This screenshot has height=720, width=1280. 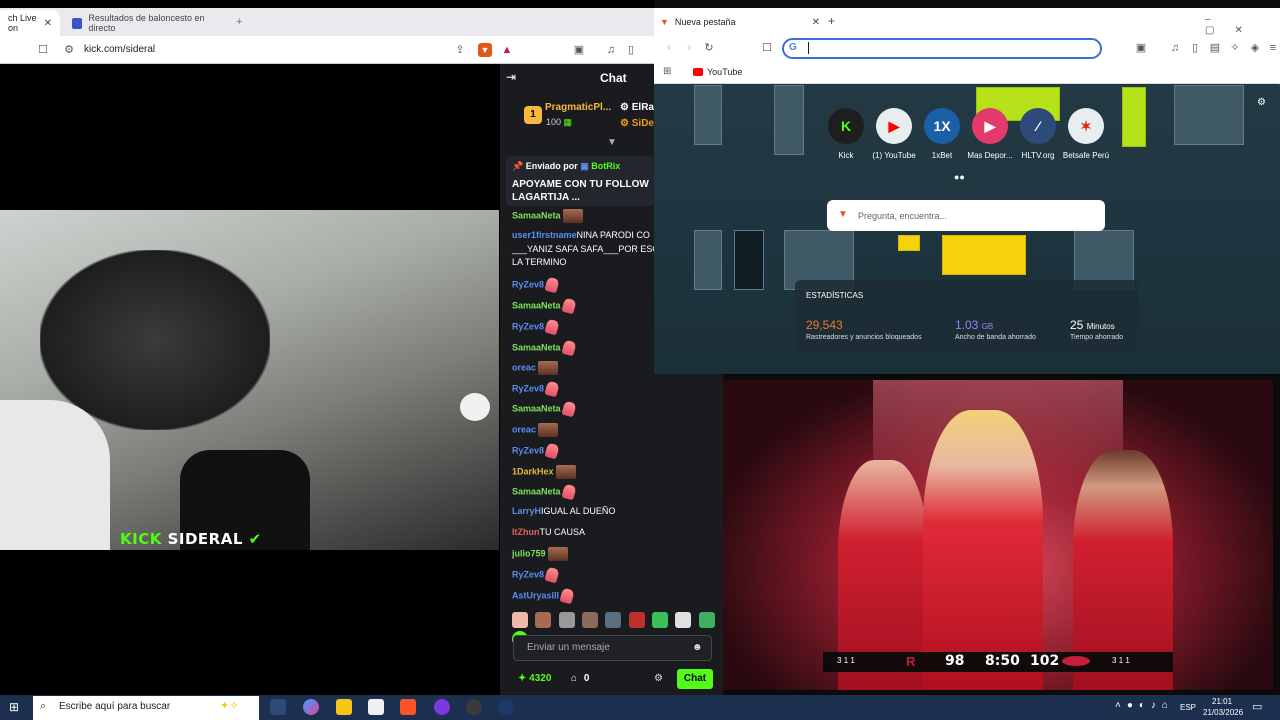 What do you see at coordinates (695, 679) in the screenshot?
I see `chat-send-button: Chat` at bounding box center [695, 679].